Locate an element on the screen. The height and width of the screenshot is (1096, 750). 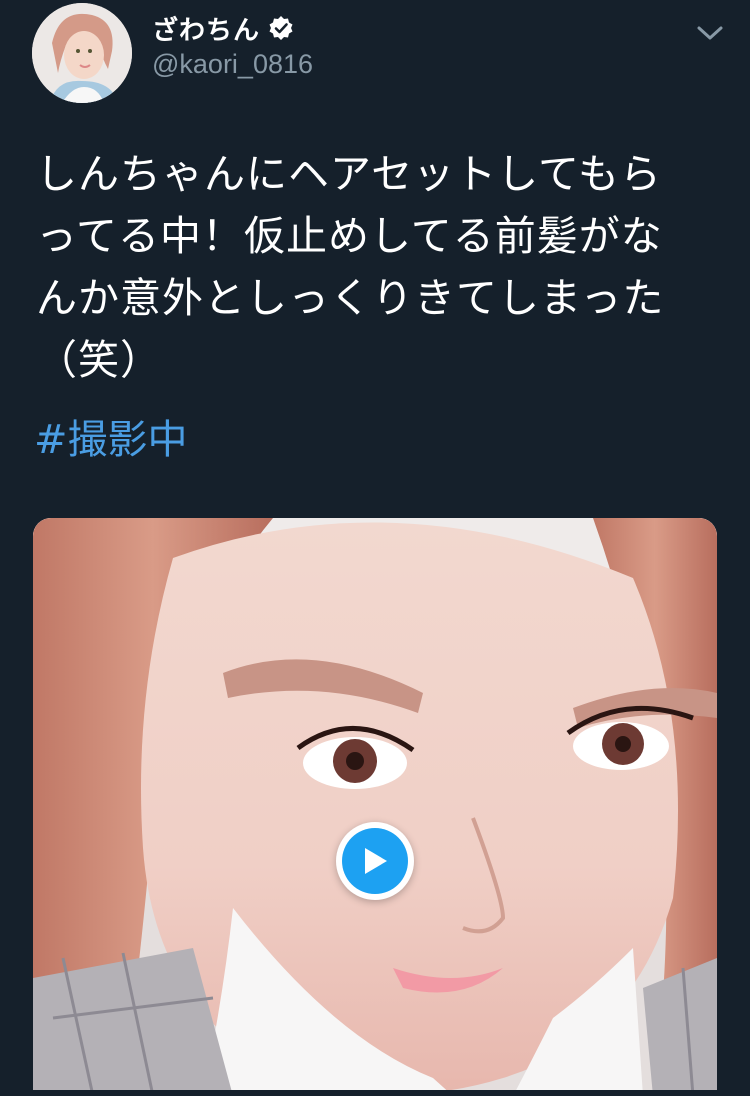
chevron-down-icon is located at coordinates (710, 33).